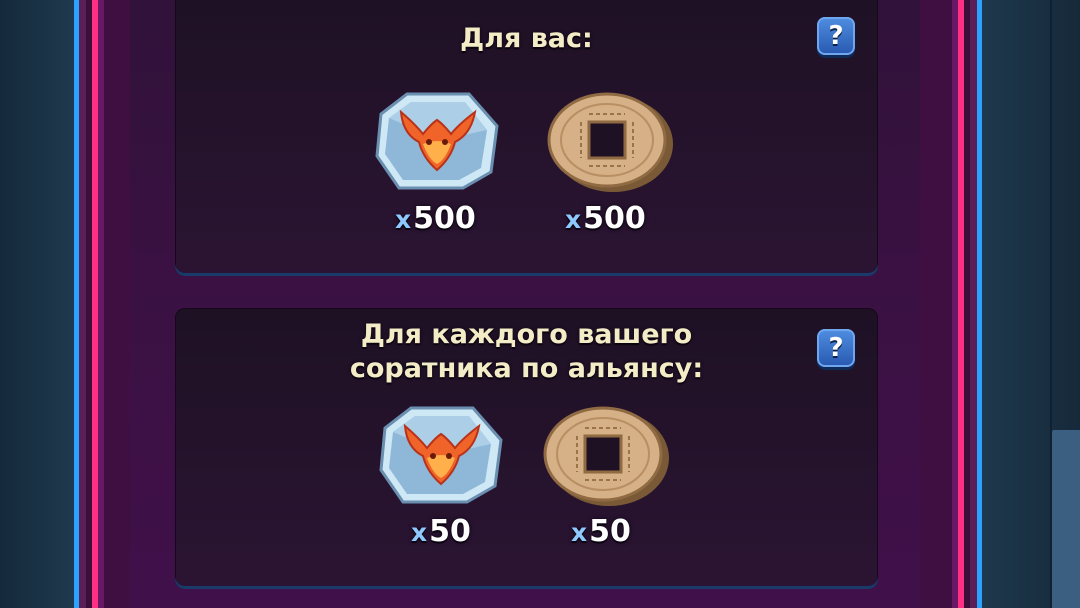 The width and height of the screenshot is (1080, 608). Describe the element at coordinates (601, 531) in the screenshot. I see `alliance-coin-quantity: x50` at that location.